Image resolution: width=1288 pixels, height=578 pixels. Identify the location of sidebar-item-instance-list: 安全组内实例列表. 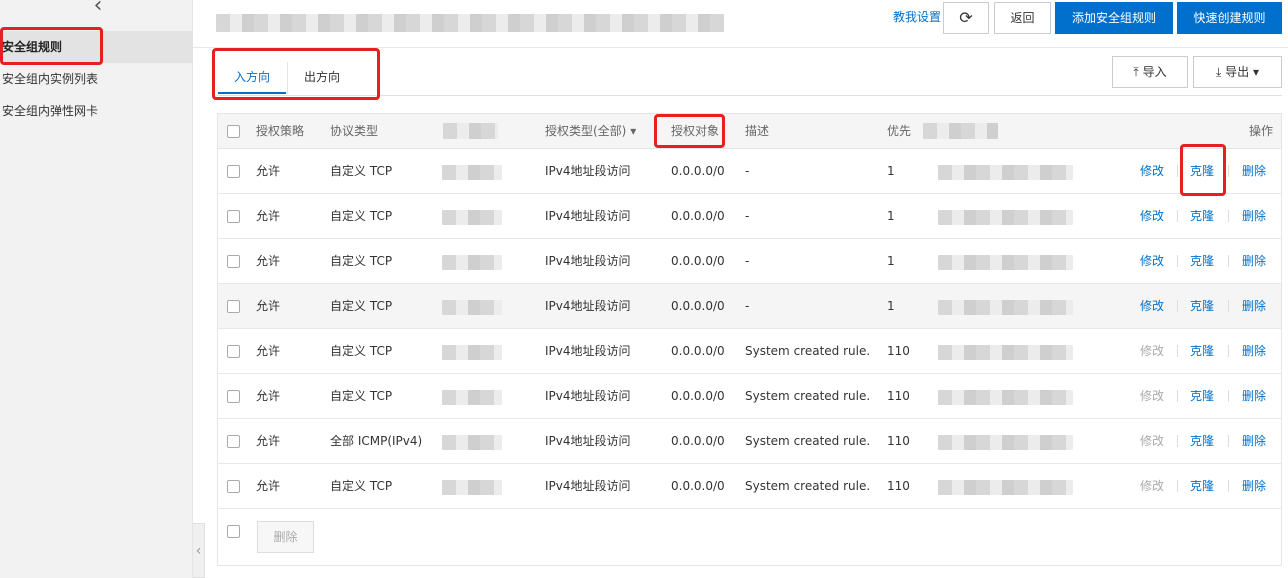
(96, 79).